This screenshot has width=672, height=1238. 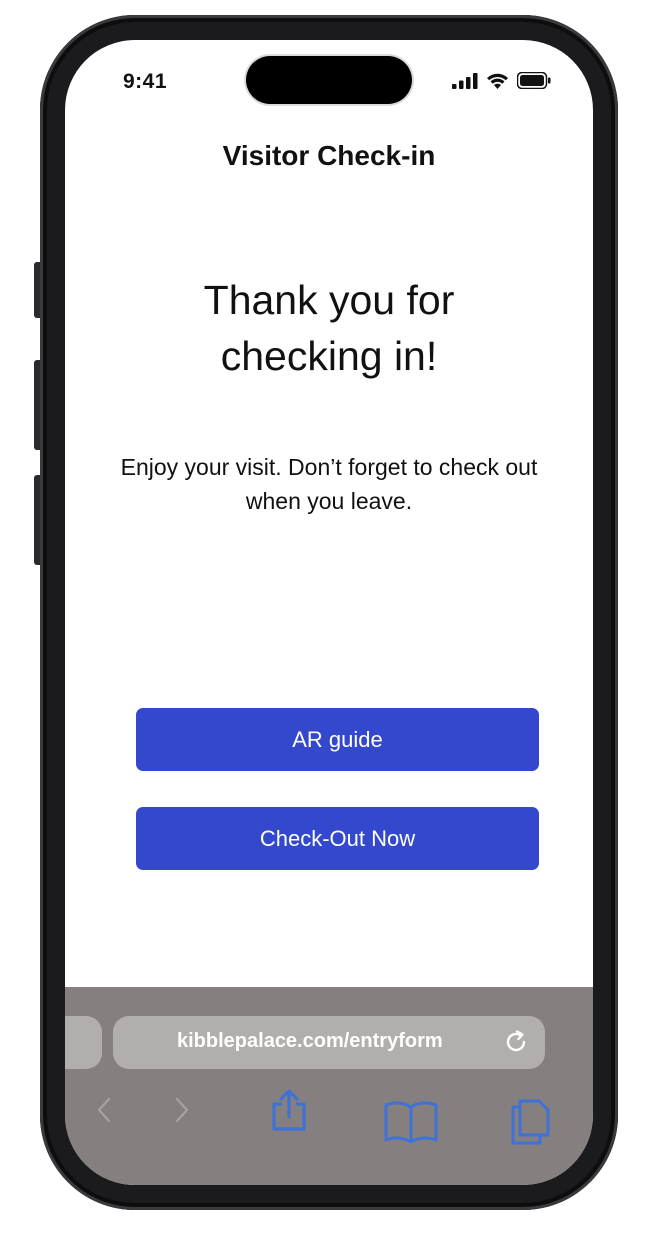 I want to click on signal-icon, so click(x=465, y=80).